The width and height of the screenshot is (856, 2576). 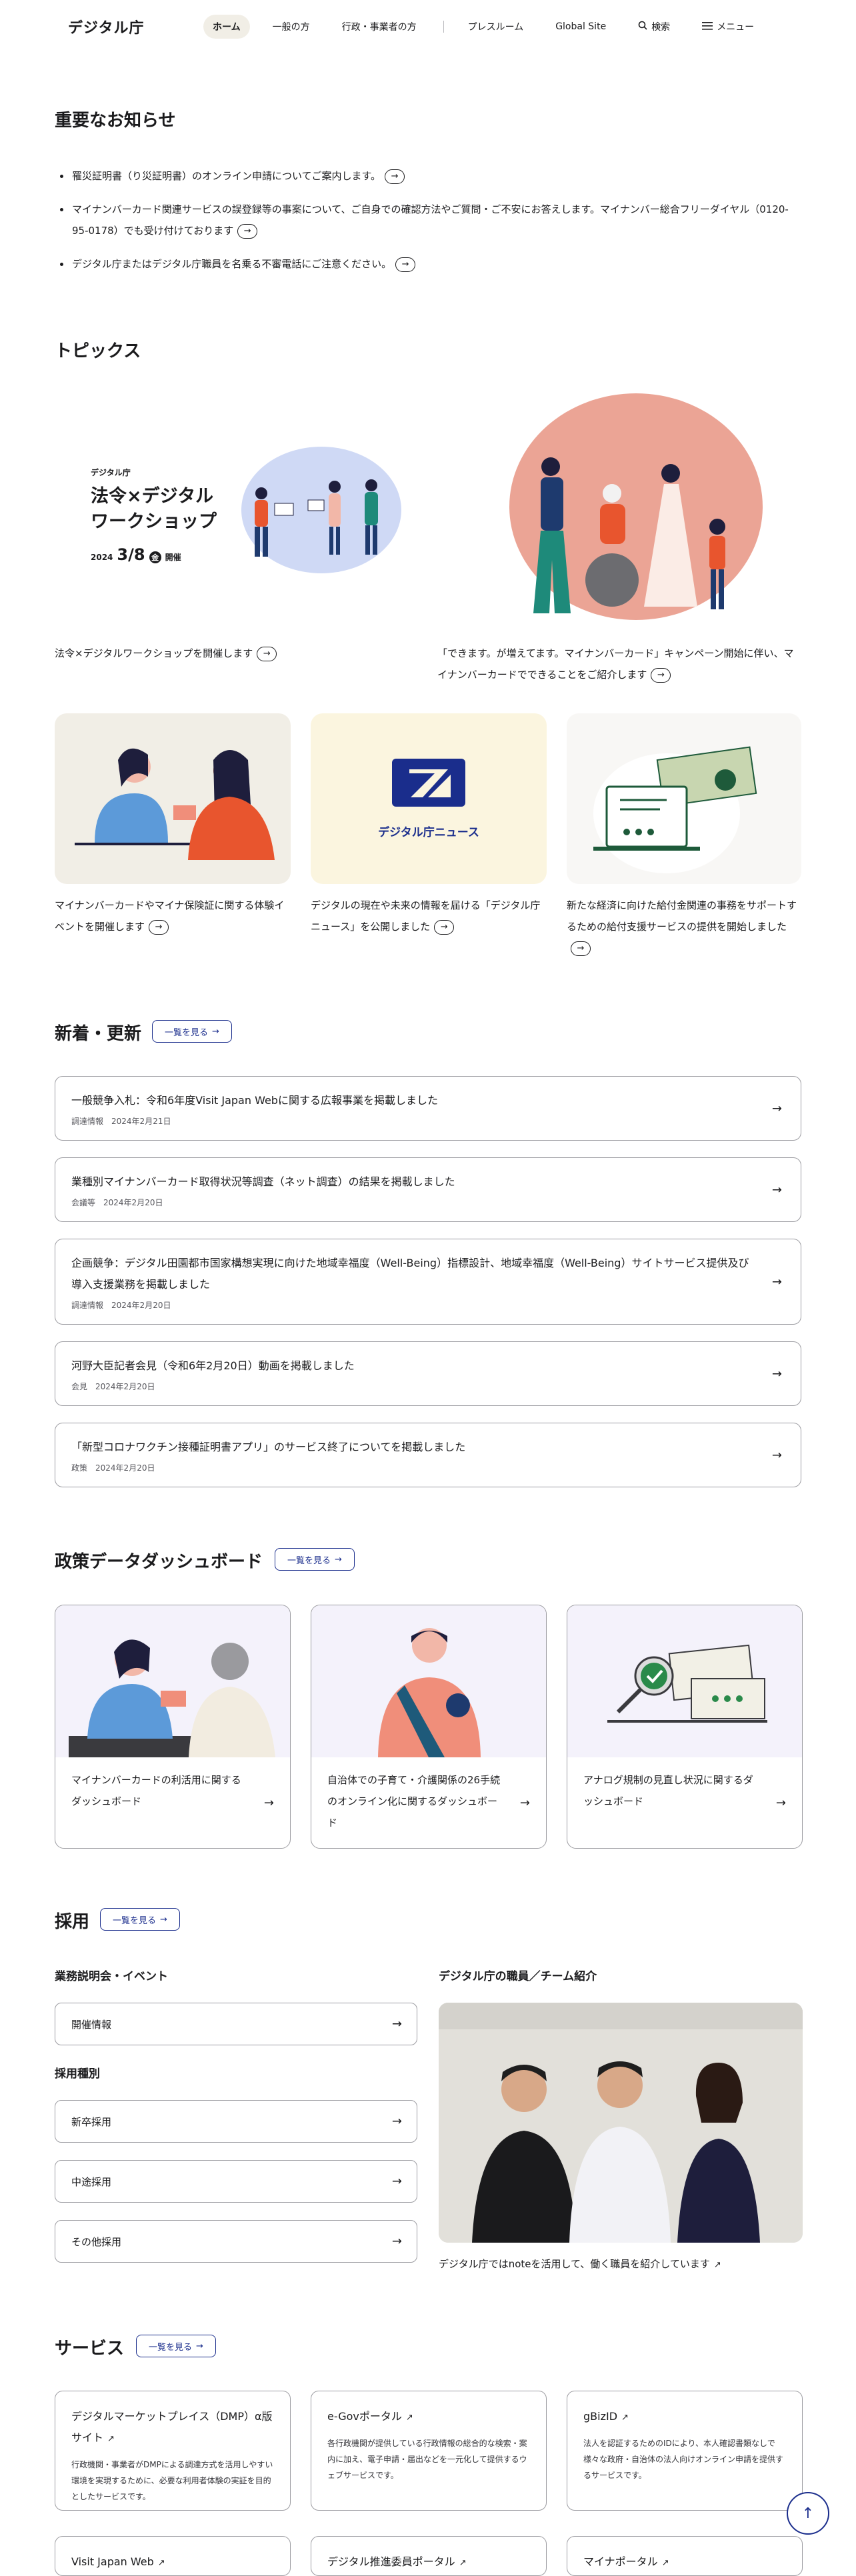 What do you see at coordinates (429, 176) in the screenshot?
I see `list-item: 罹災証明書（り災証明書）のオンライン申請についてご案内します。 →` at bounding box center [429, 176].